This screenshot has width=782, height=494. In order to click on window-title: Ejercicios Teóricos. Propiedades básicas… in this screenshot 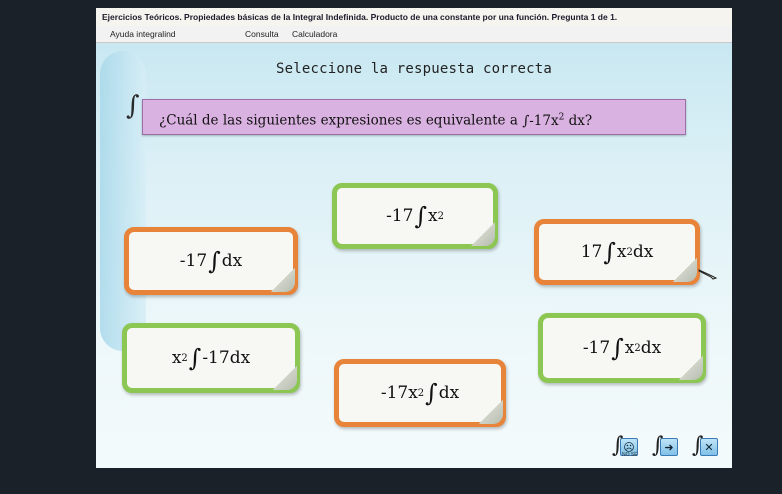, I will do `click(414, 17)`.